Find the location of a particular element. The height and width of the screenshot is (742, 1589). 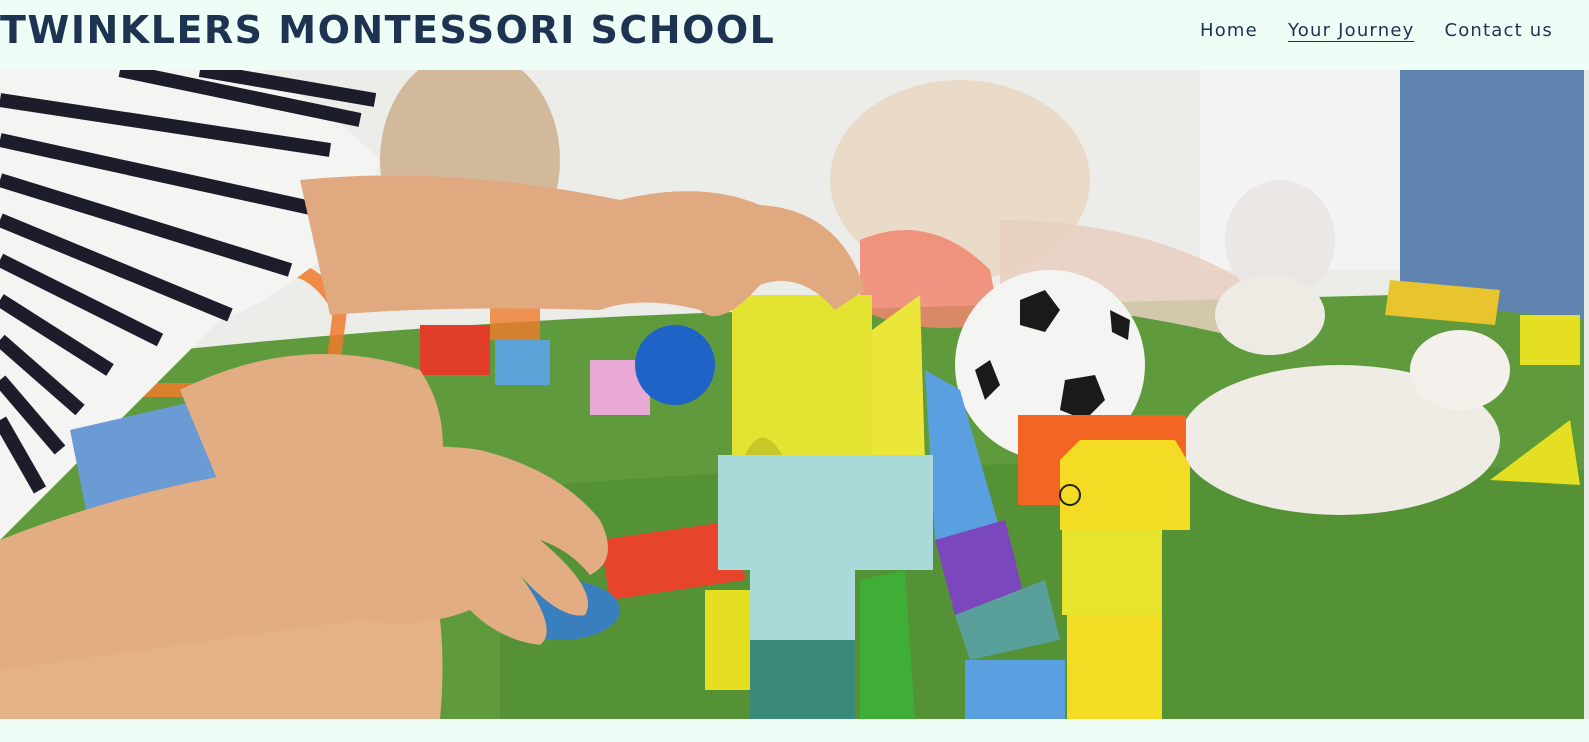

nav-link-your-journey: Your Journey is located at coordinates (1351, 30).